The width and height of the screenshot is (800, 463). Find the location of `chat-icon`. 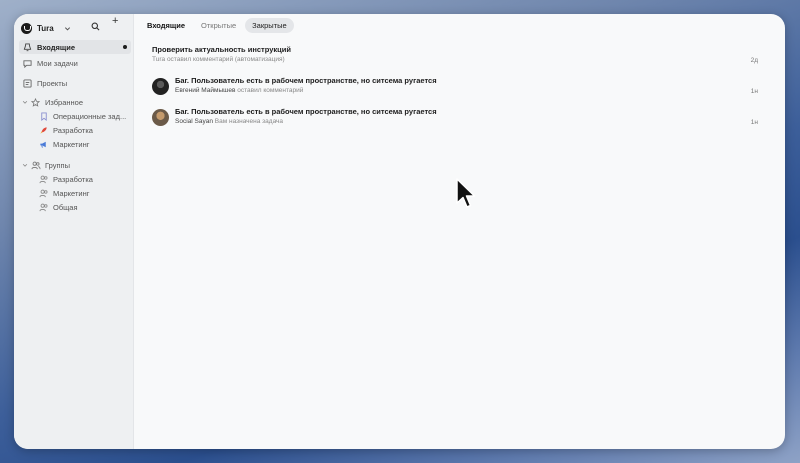

chat-icon is located at coordinates (27, 63).